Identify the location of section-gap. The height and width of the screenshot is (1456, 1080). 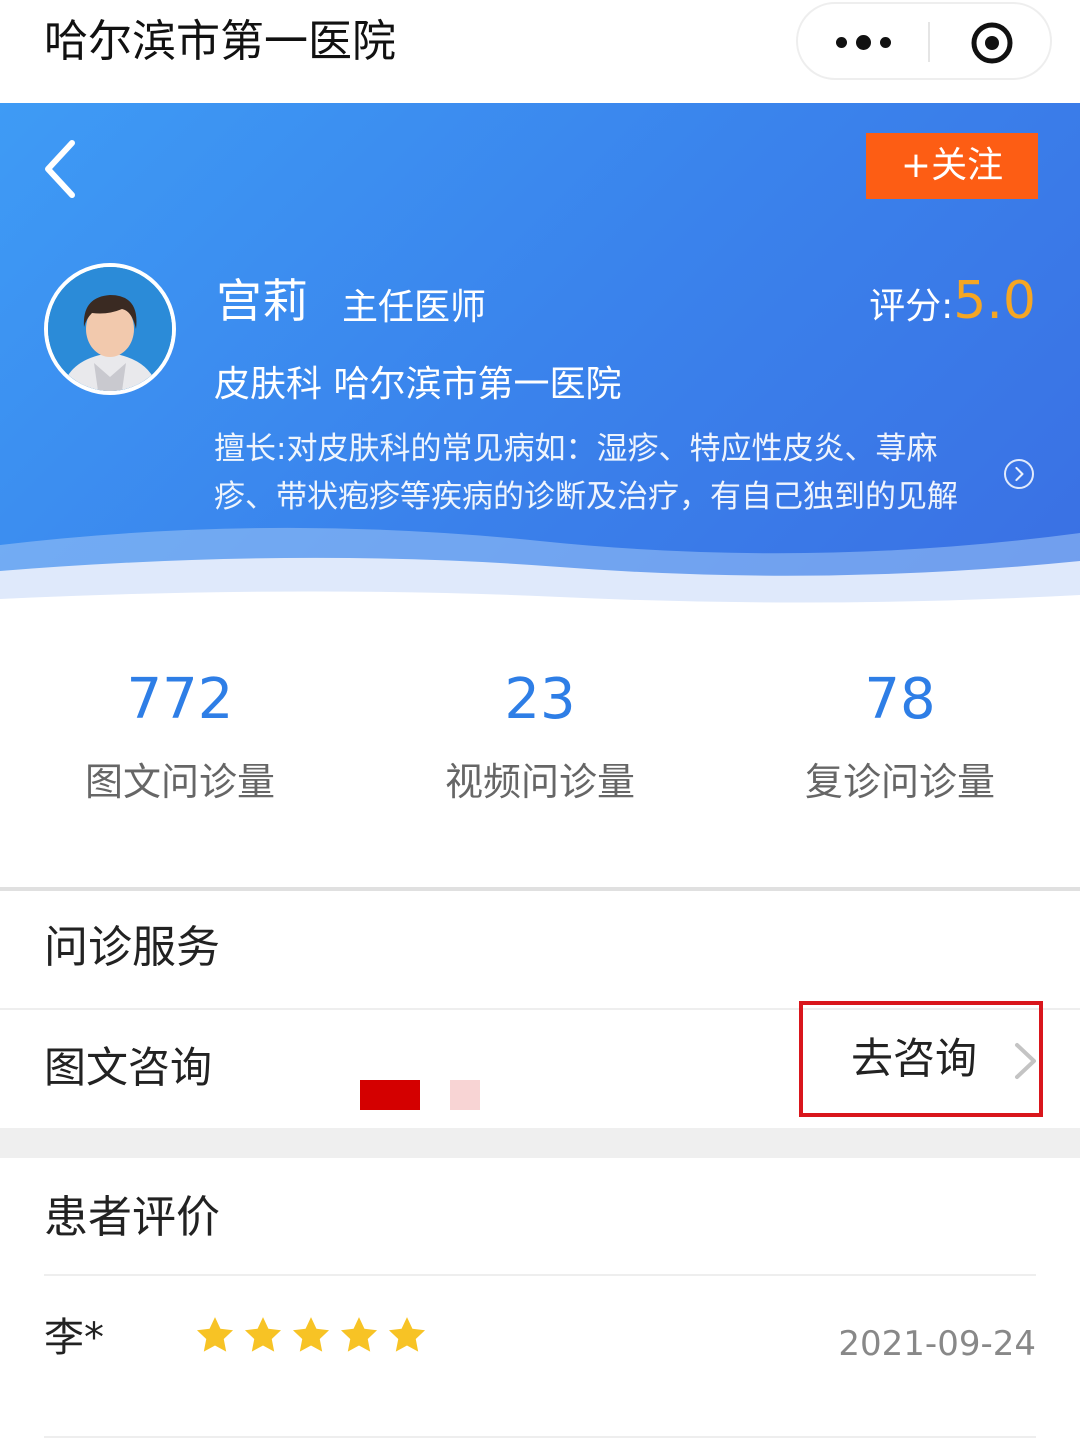
(540, 1143).